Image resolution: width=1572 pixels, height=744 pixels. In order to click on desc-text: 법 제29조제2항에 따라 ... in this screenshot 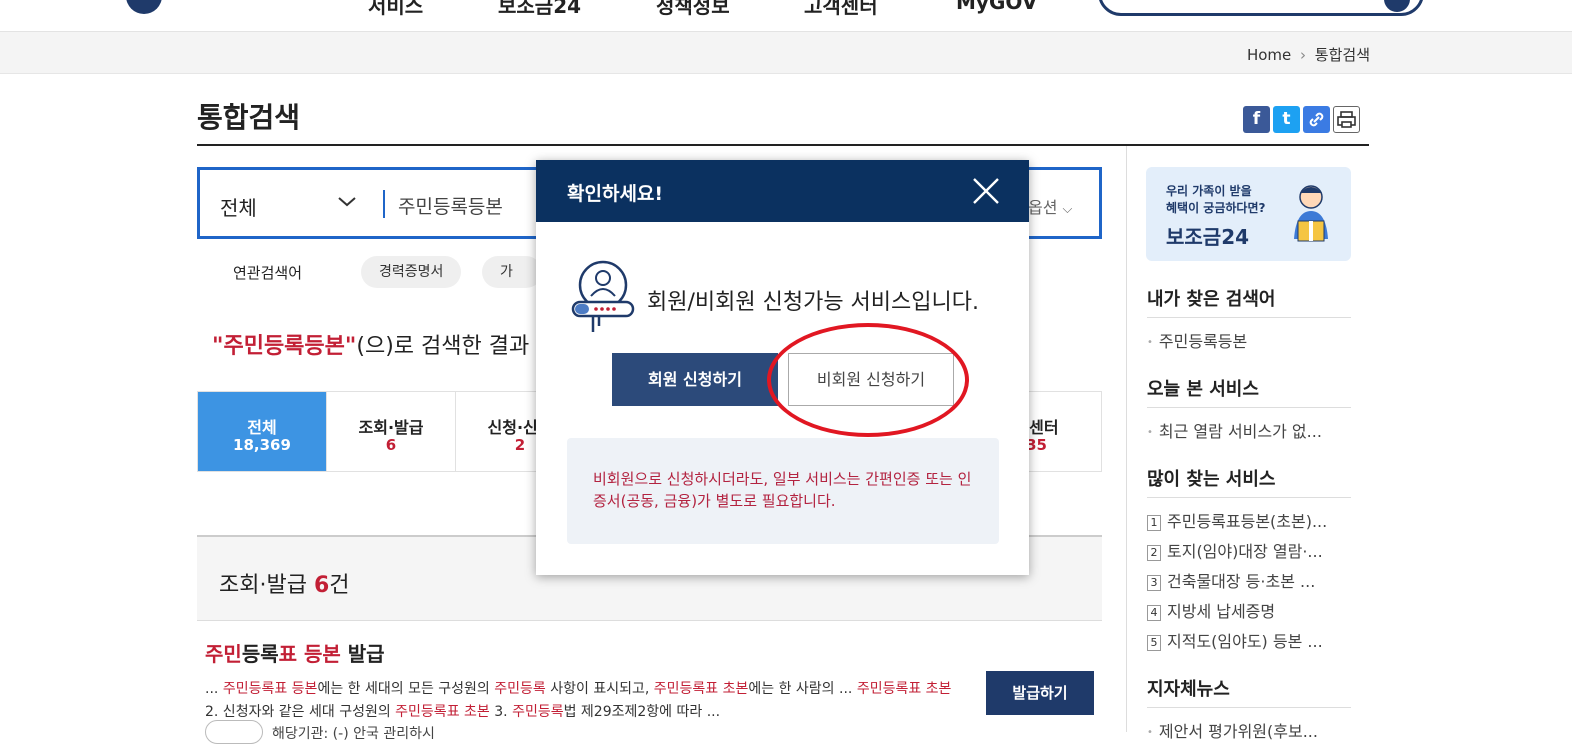, I will do `click(642, 712)`.